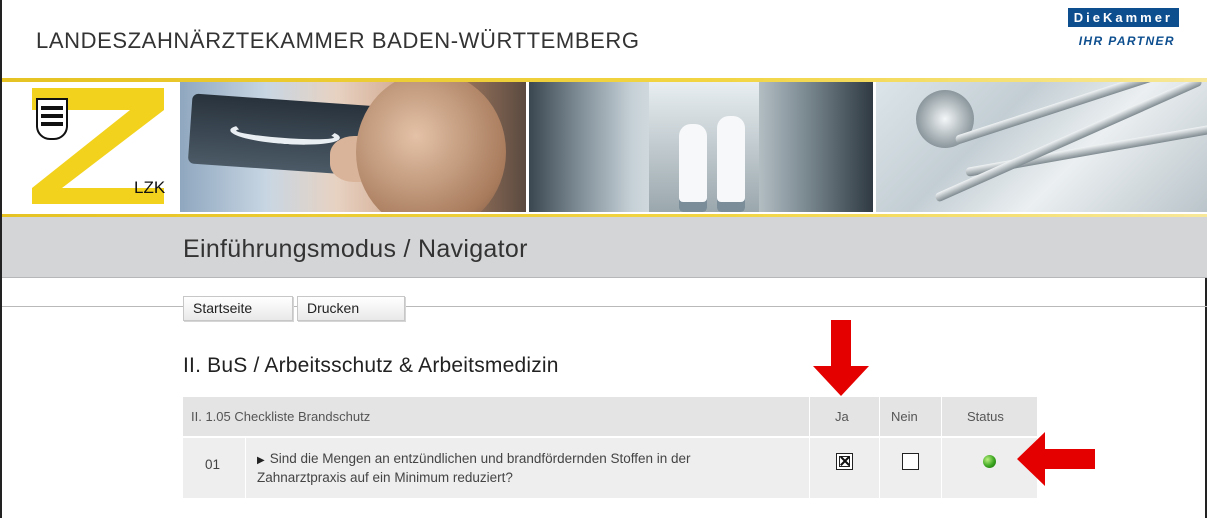  What do you see at coordinates (351, 308) in the screenshot?
I see `print-button: Drucken` at bounding box center [351, 308].